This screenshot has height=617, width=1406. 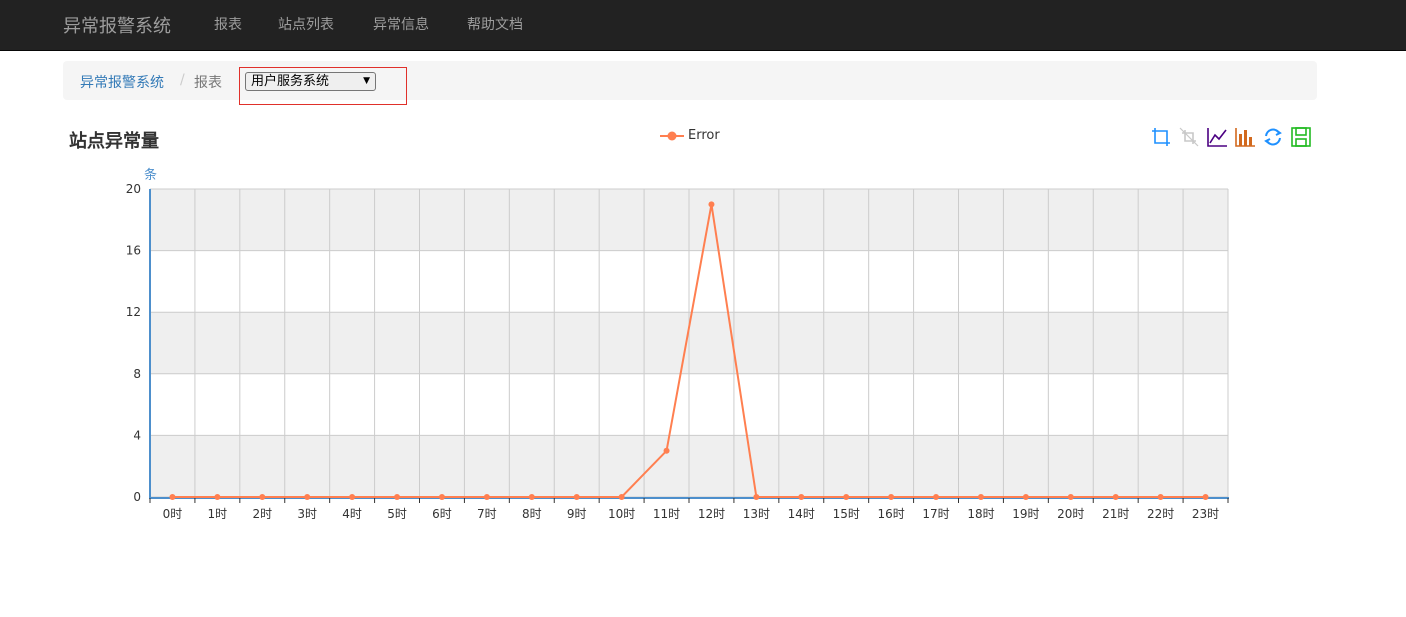 I want to click on x-tick-label: 11时, so click(x=666, y=514).